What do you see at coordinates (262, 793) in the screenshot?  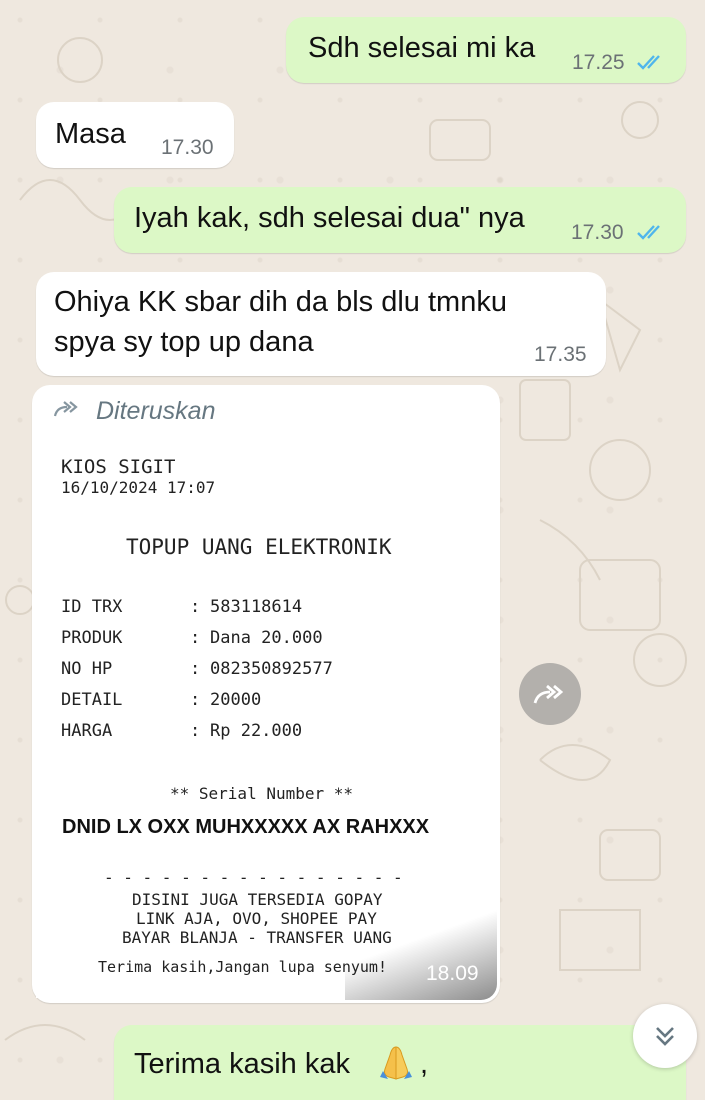 I see `receipt-serial-heading: ** Serial Number **` at bounding box center [262, 793].